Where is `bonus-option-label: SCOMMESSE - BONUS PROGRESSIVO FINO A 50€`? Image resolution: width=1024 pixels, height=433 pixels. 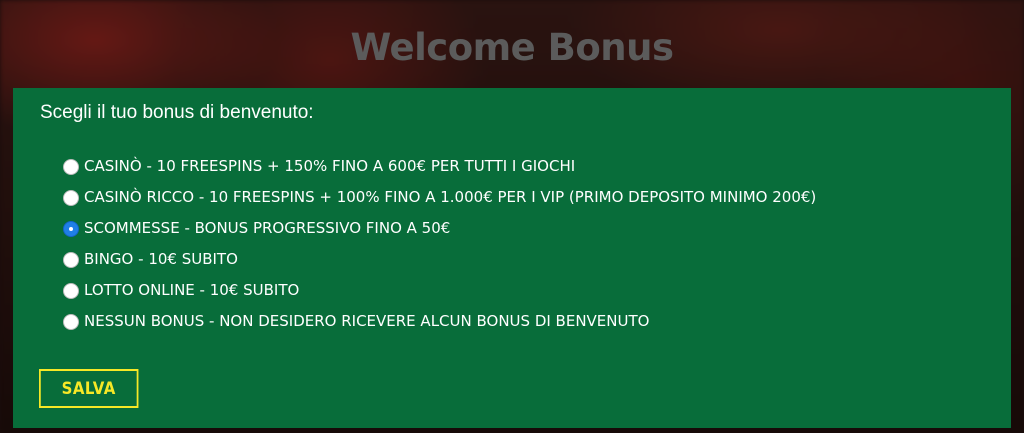 bonus-option-label: SCOMMESSE - BONUS PROGRESSIVO FINO A 50€ is located at coordinates (267, 228).